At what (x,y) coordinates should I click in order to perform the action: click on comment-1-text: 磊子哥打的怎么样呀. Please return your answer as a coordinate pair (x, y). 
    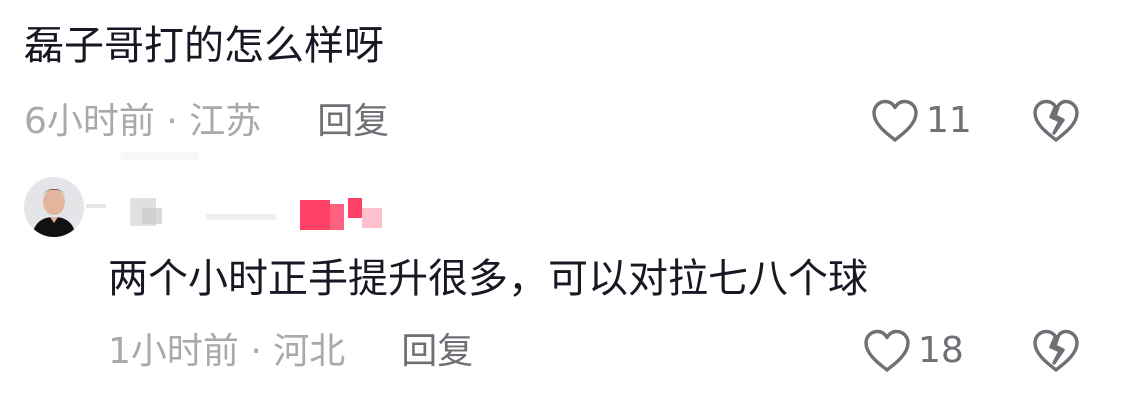
    Looking at the image, I should click on (204, 46).